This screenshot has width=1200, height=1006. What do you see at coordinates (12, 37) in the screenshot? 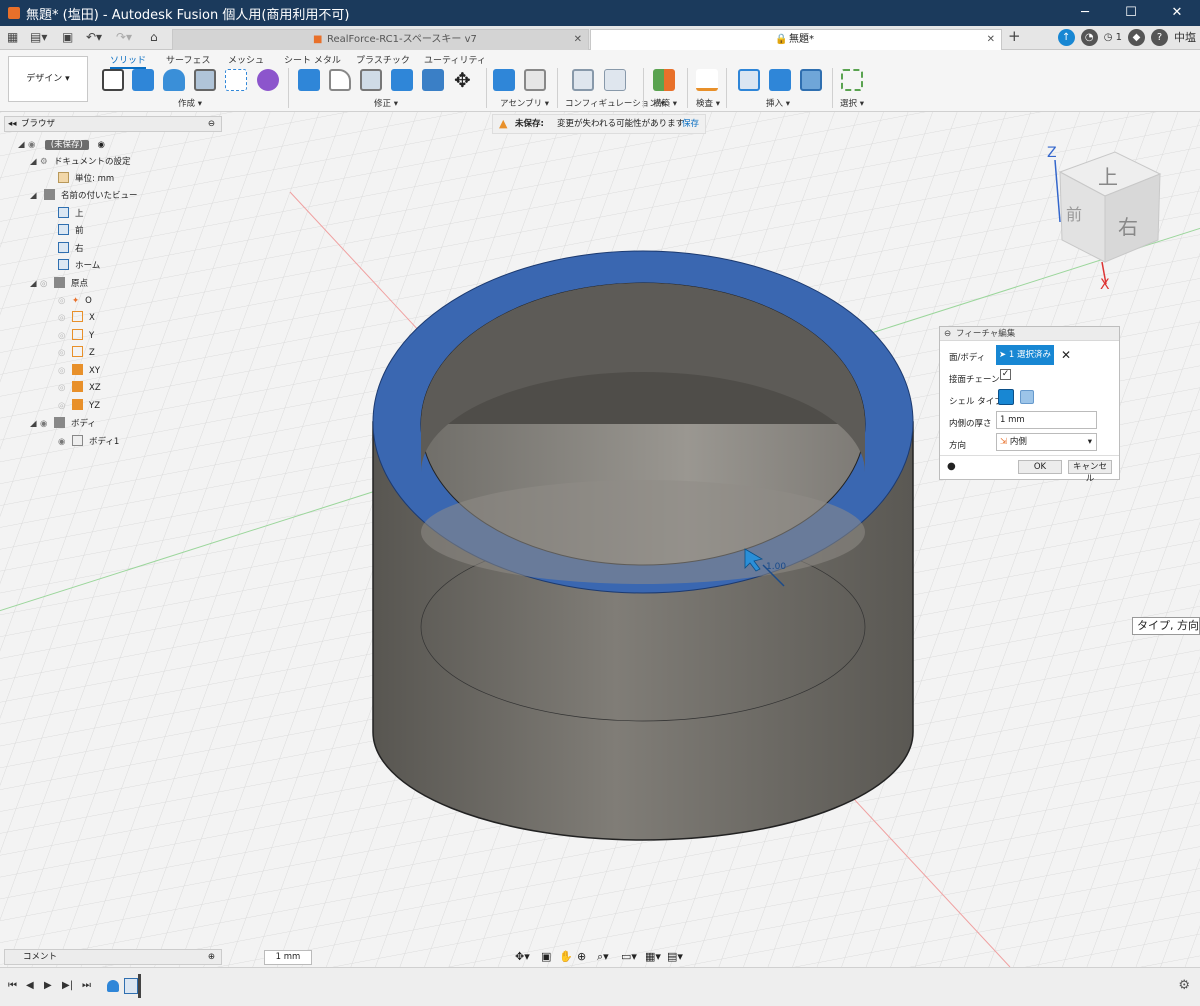
I see `app-grid-icon: ▦` at bounding box center [12, 37].